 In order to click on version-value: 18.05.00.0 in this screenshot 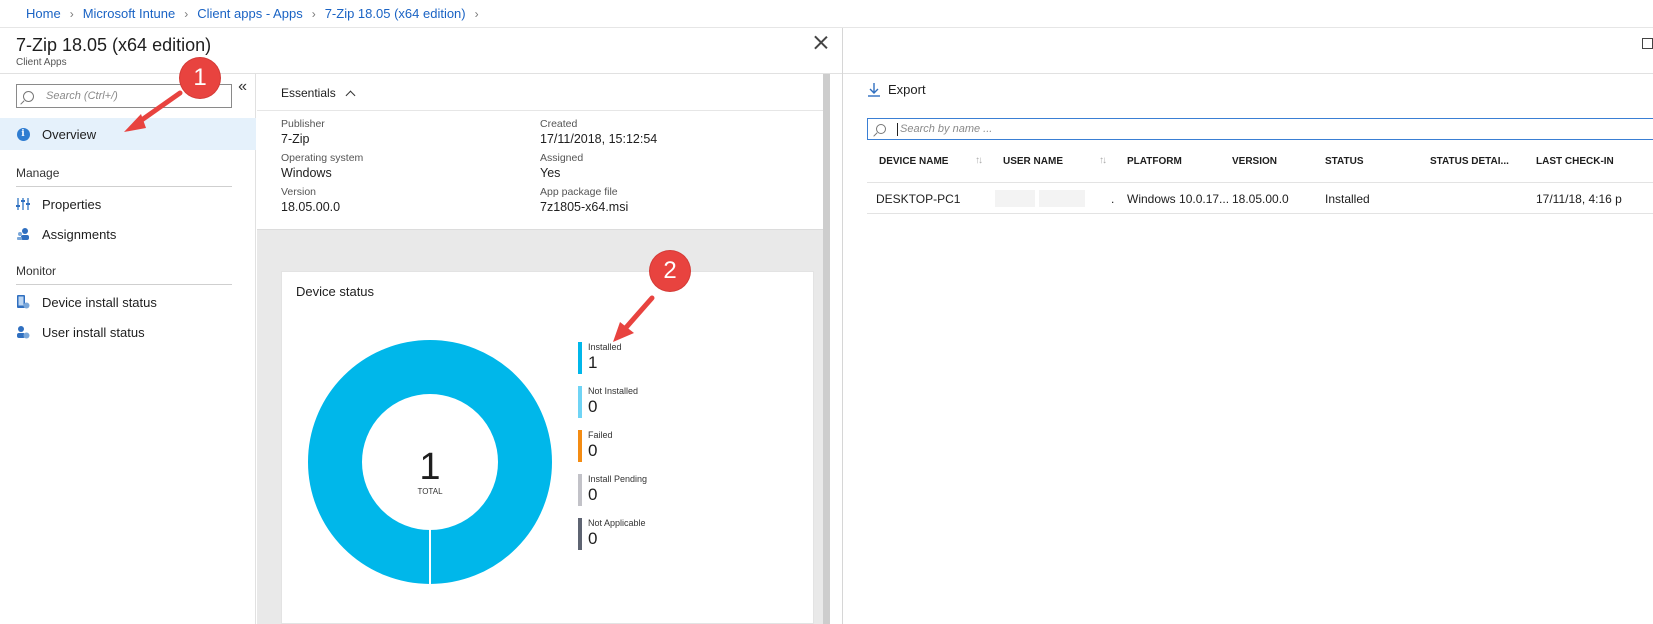, I will do `click(311, 207)`.